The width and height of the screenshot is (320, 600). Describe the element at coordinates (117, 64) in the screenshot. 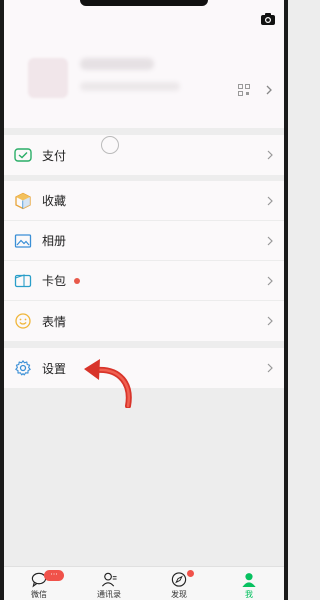

I see `profile-name-redacted` at that location.